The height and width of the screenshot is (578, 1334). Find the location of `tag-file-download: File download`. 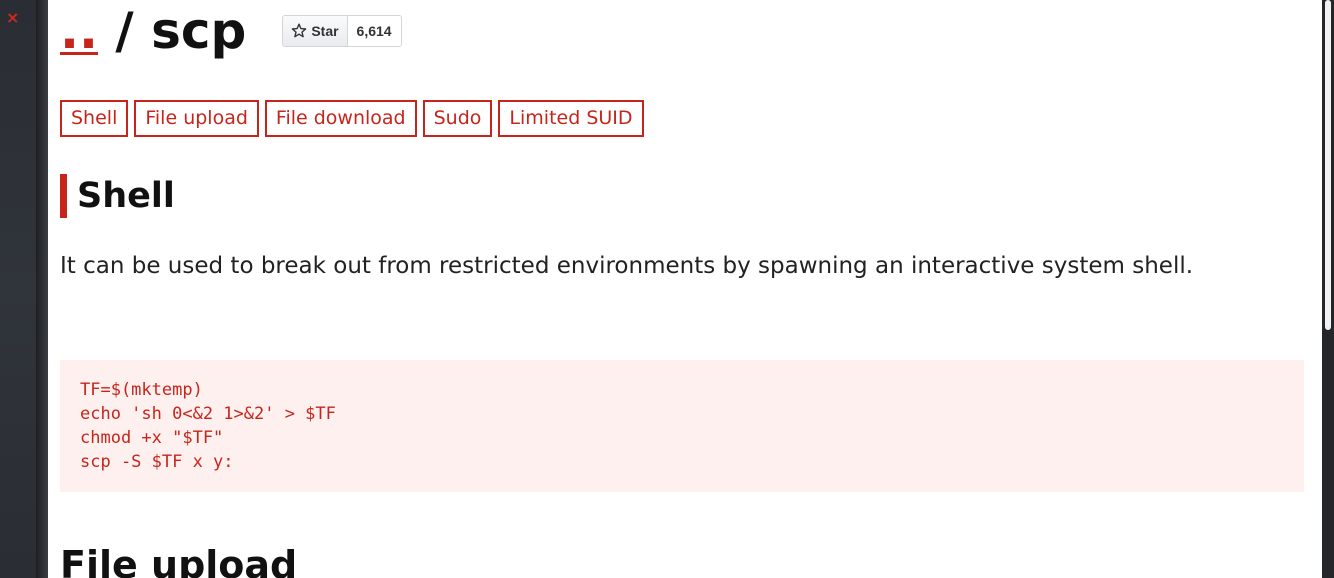

tag-file-download: File download is located at coordinates (340, 118).